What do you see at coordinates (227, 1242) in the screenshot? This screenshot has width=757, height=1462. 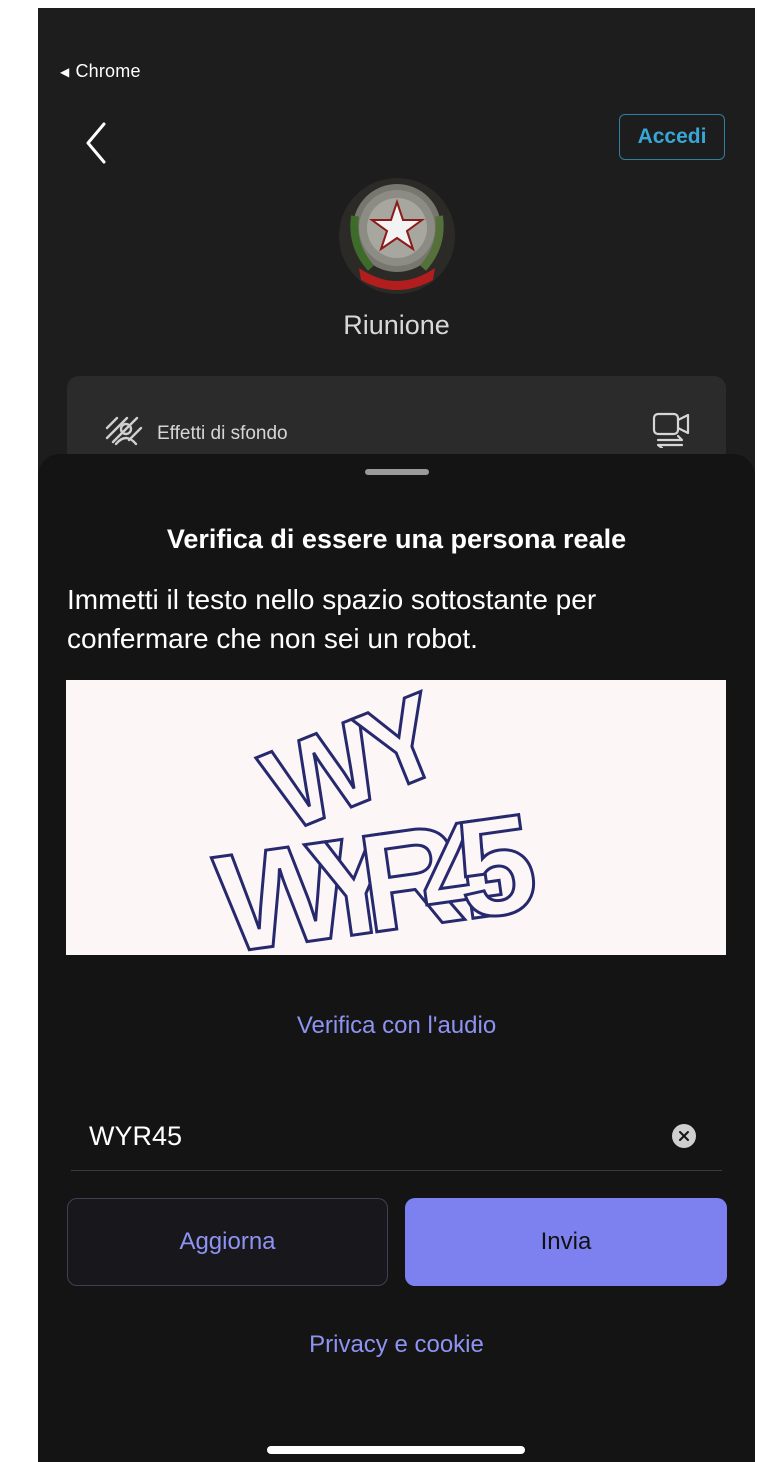 I see `refresh-button: Aggiorna` at bounding box center [227, 1242].